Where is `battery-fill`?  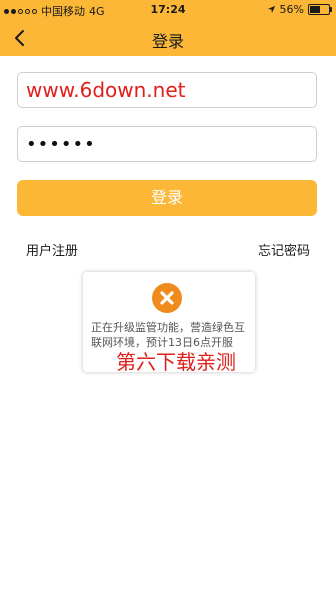 battery-fill is located at coordinates (315, 9).